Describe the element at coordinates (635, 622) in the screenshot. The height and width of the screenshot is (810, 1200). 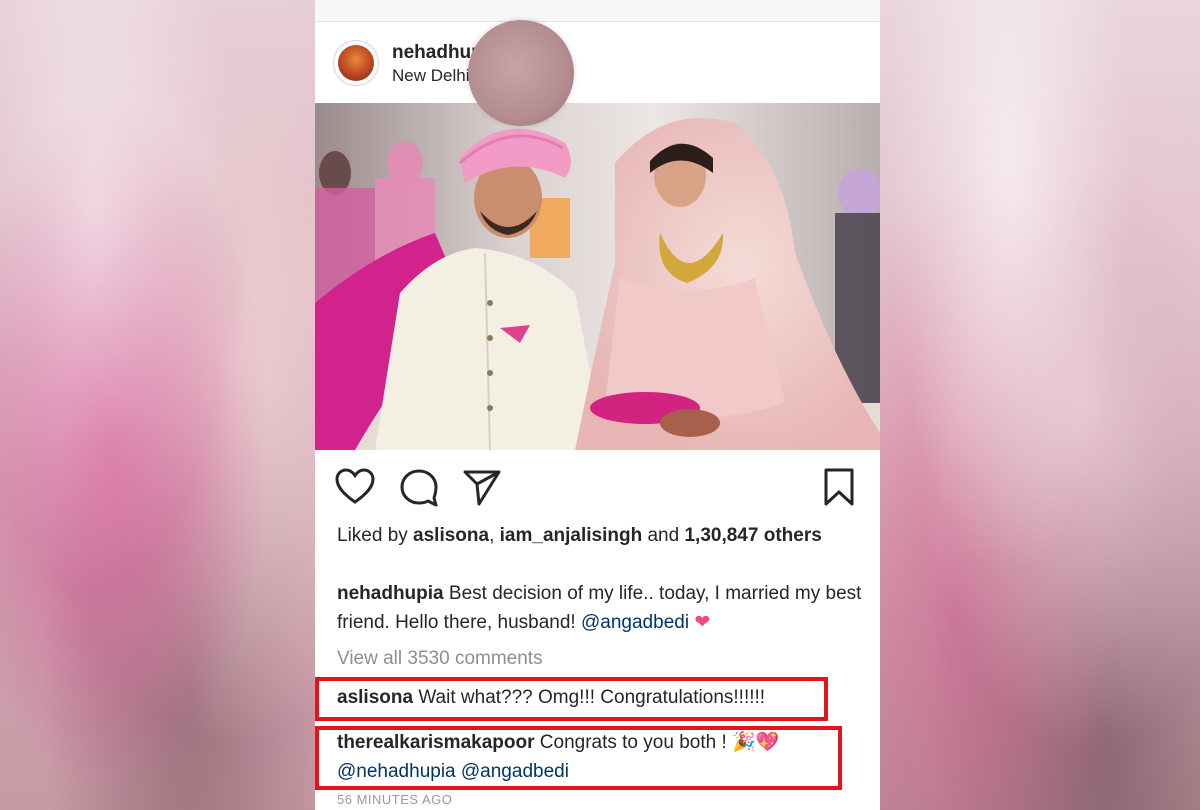
I see `caption-mention: @angadbedi` at that location.